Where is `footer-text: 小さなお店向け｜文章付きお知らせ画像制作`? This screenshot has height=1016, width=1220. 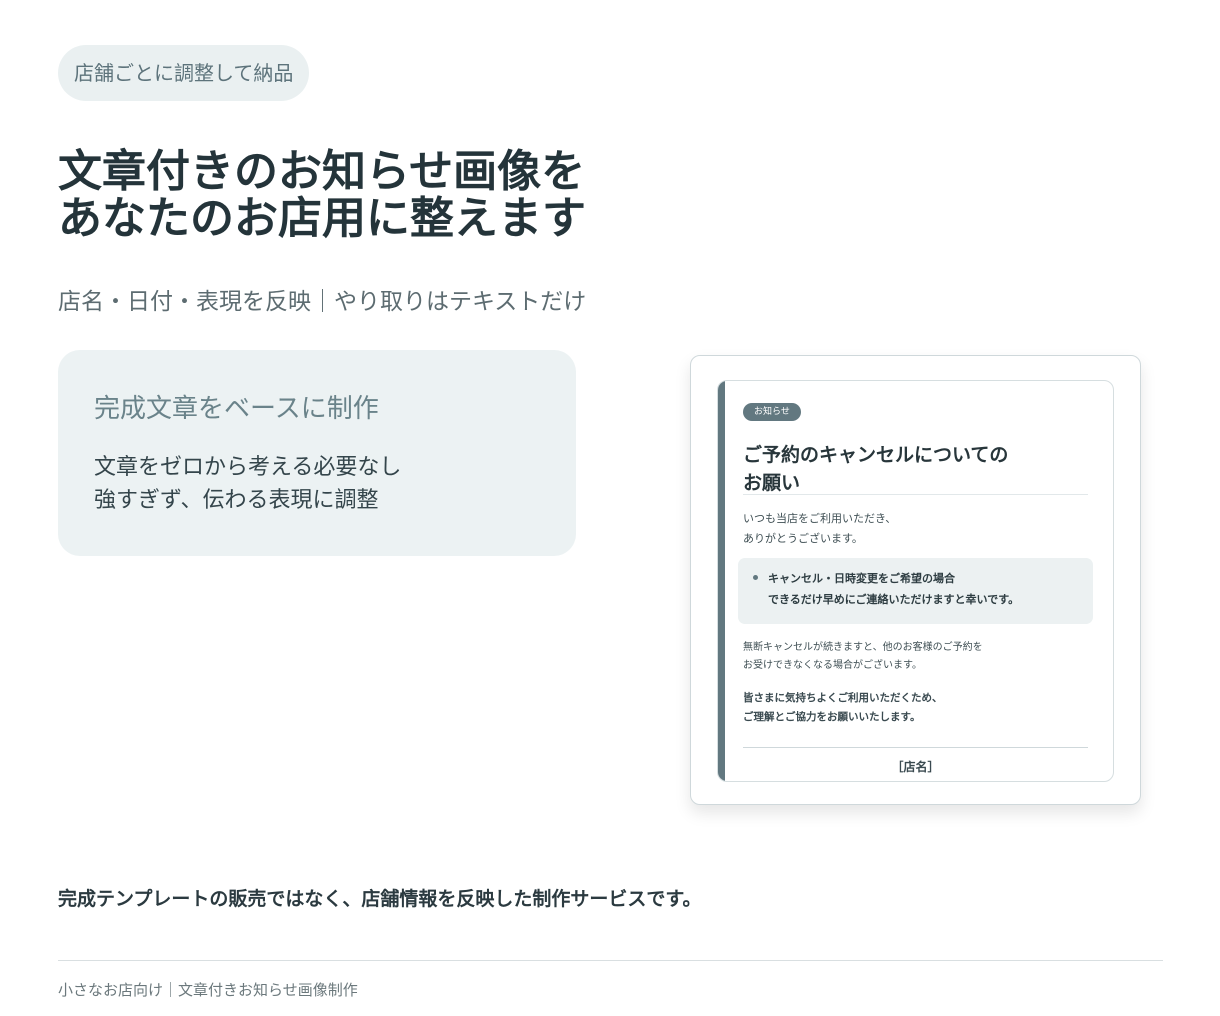
footer-text: 小さなお店向け｜文章付きお知らせ画像制作 is located at coordinates (208, 990).